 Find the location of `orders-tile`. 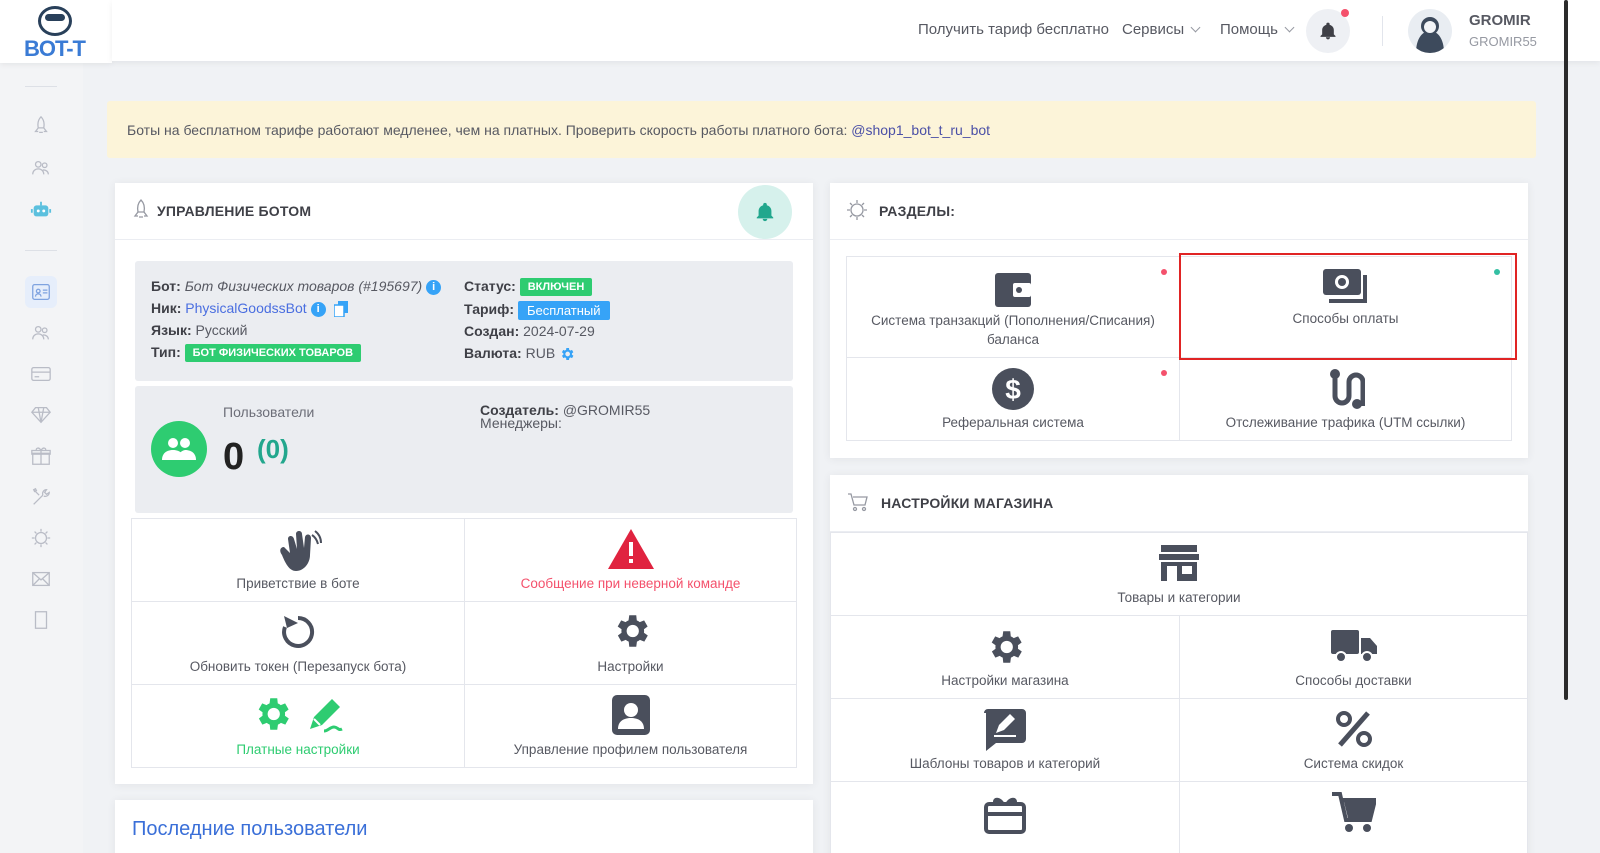

orders-tile is located at coordinates (1353, 817).